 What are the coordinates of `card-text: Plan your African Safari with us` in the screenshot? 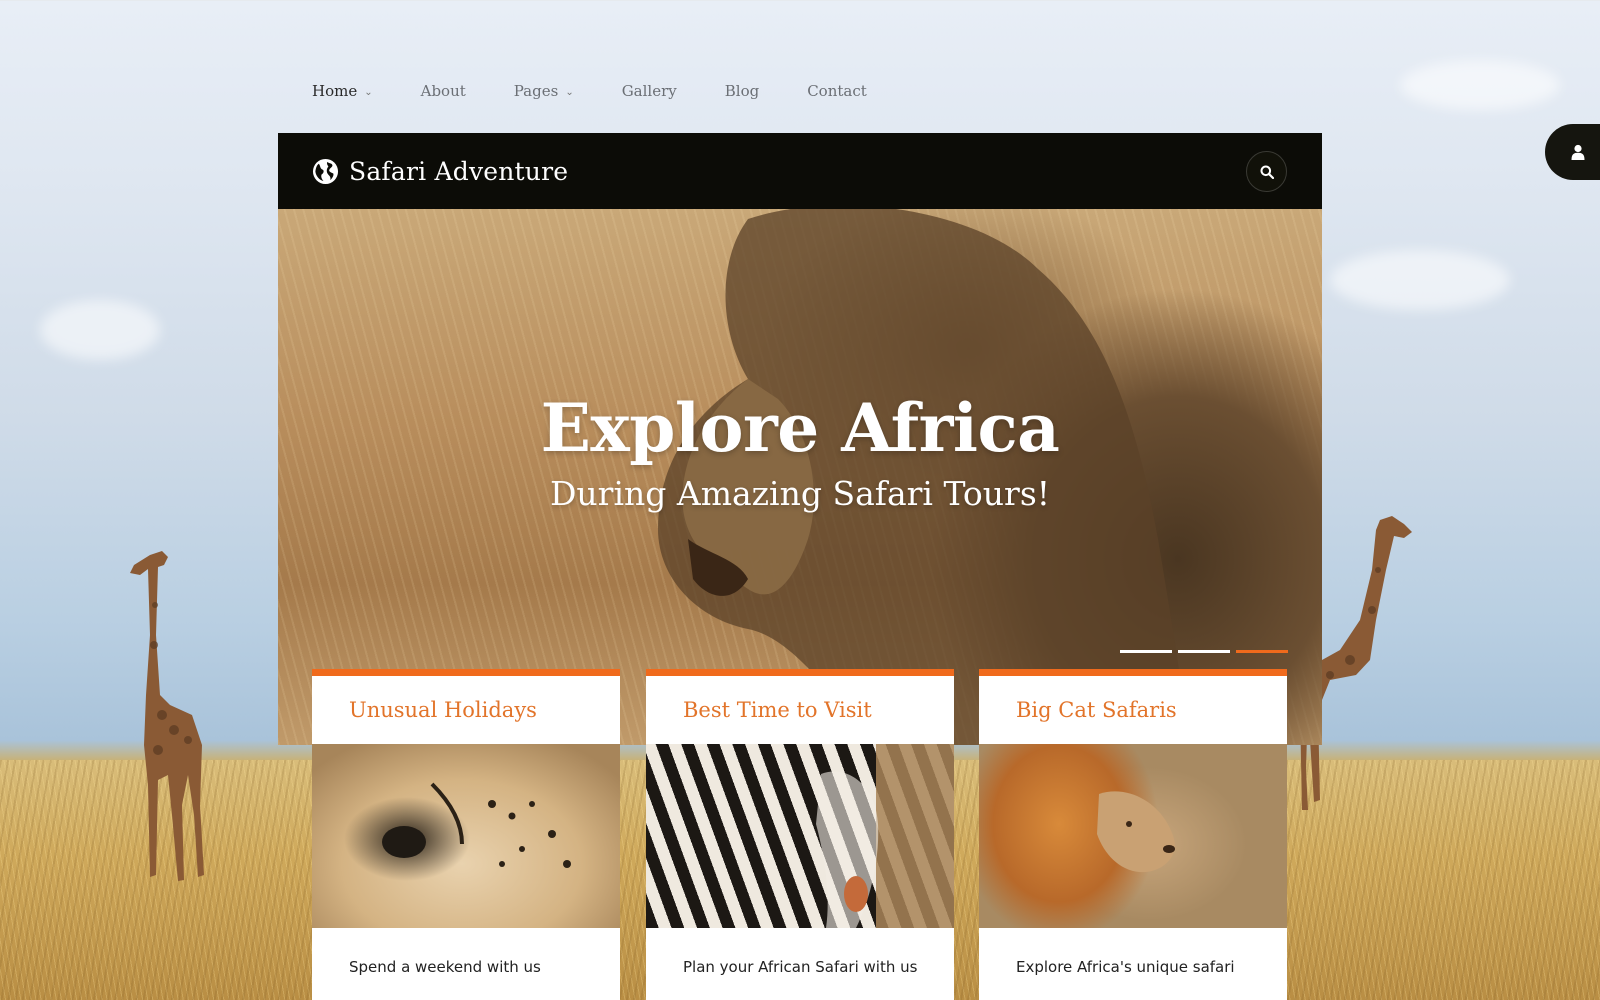 It's located at (800, 967).